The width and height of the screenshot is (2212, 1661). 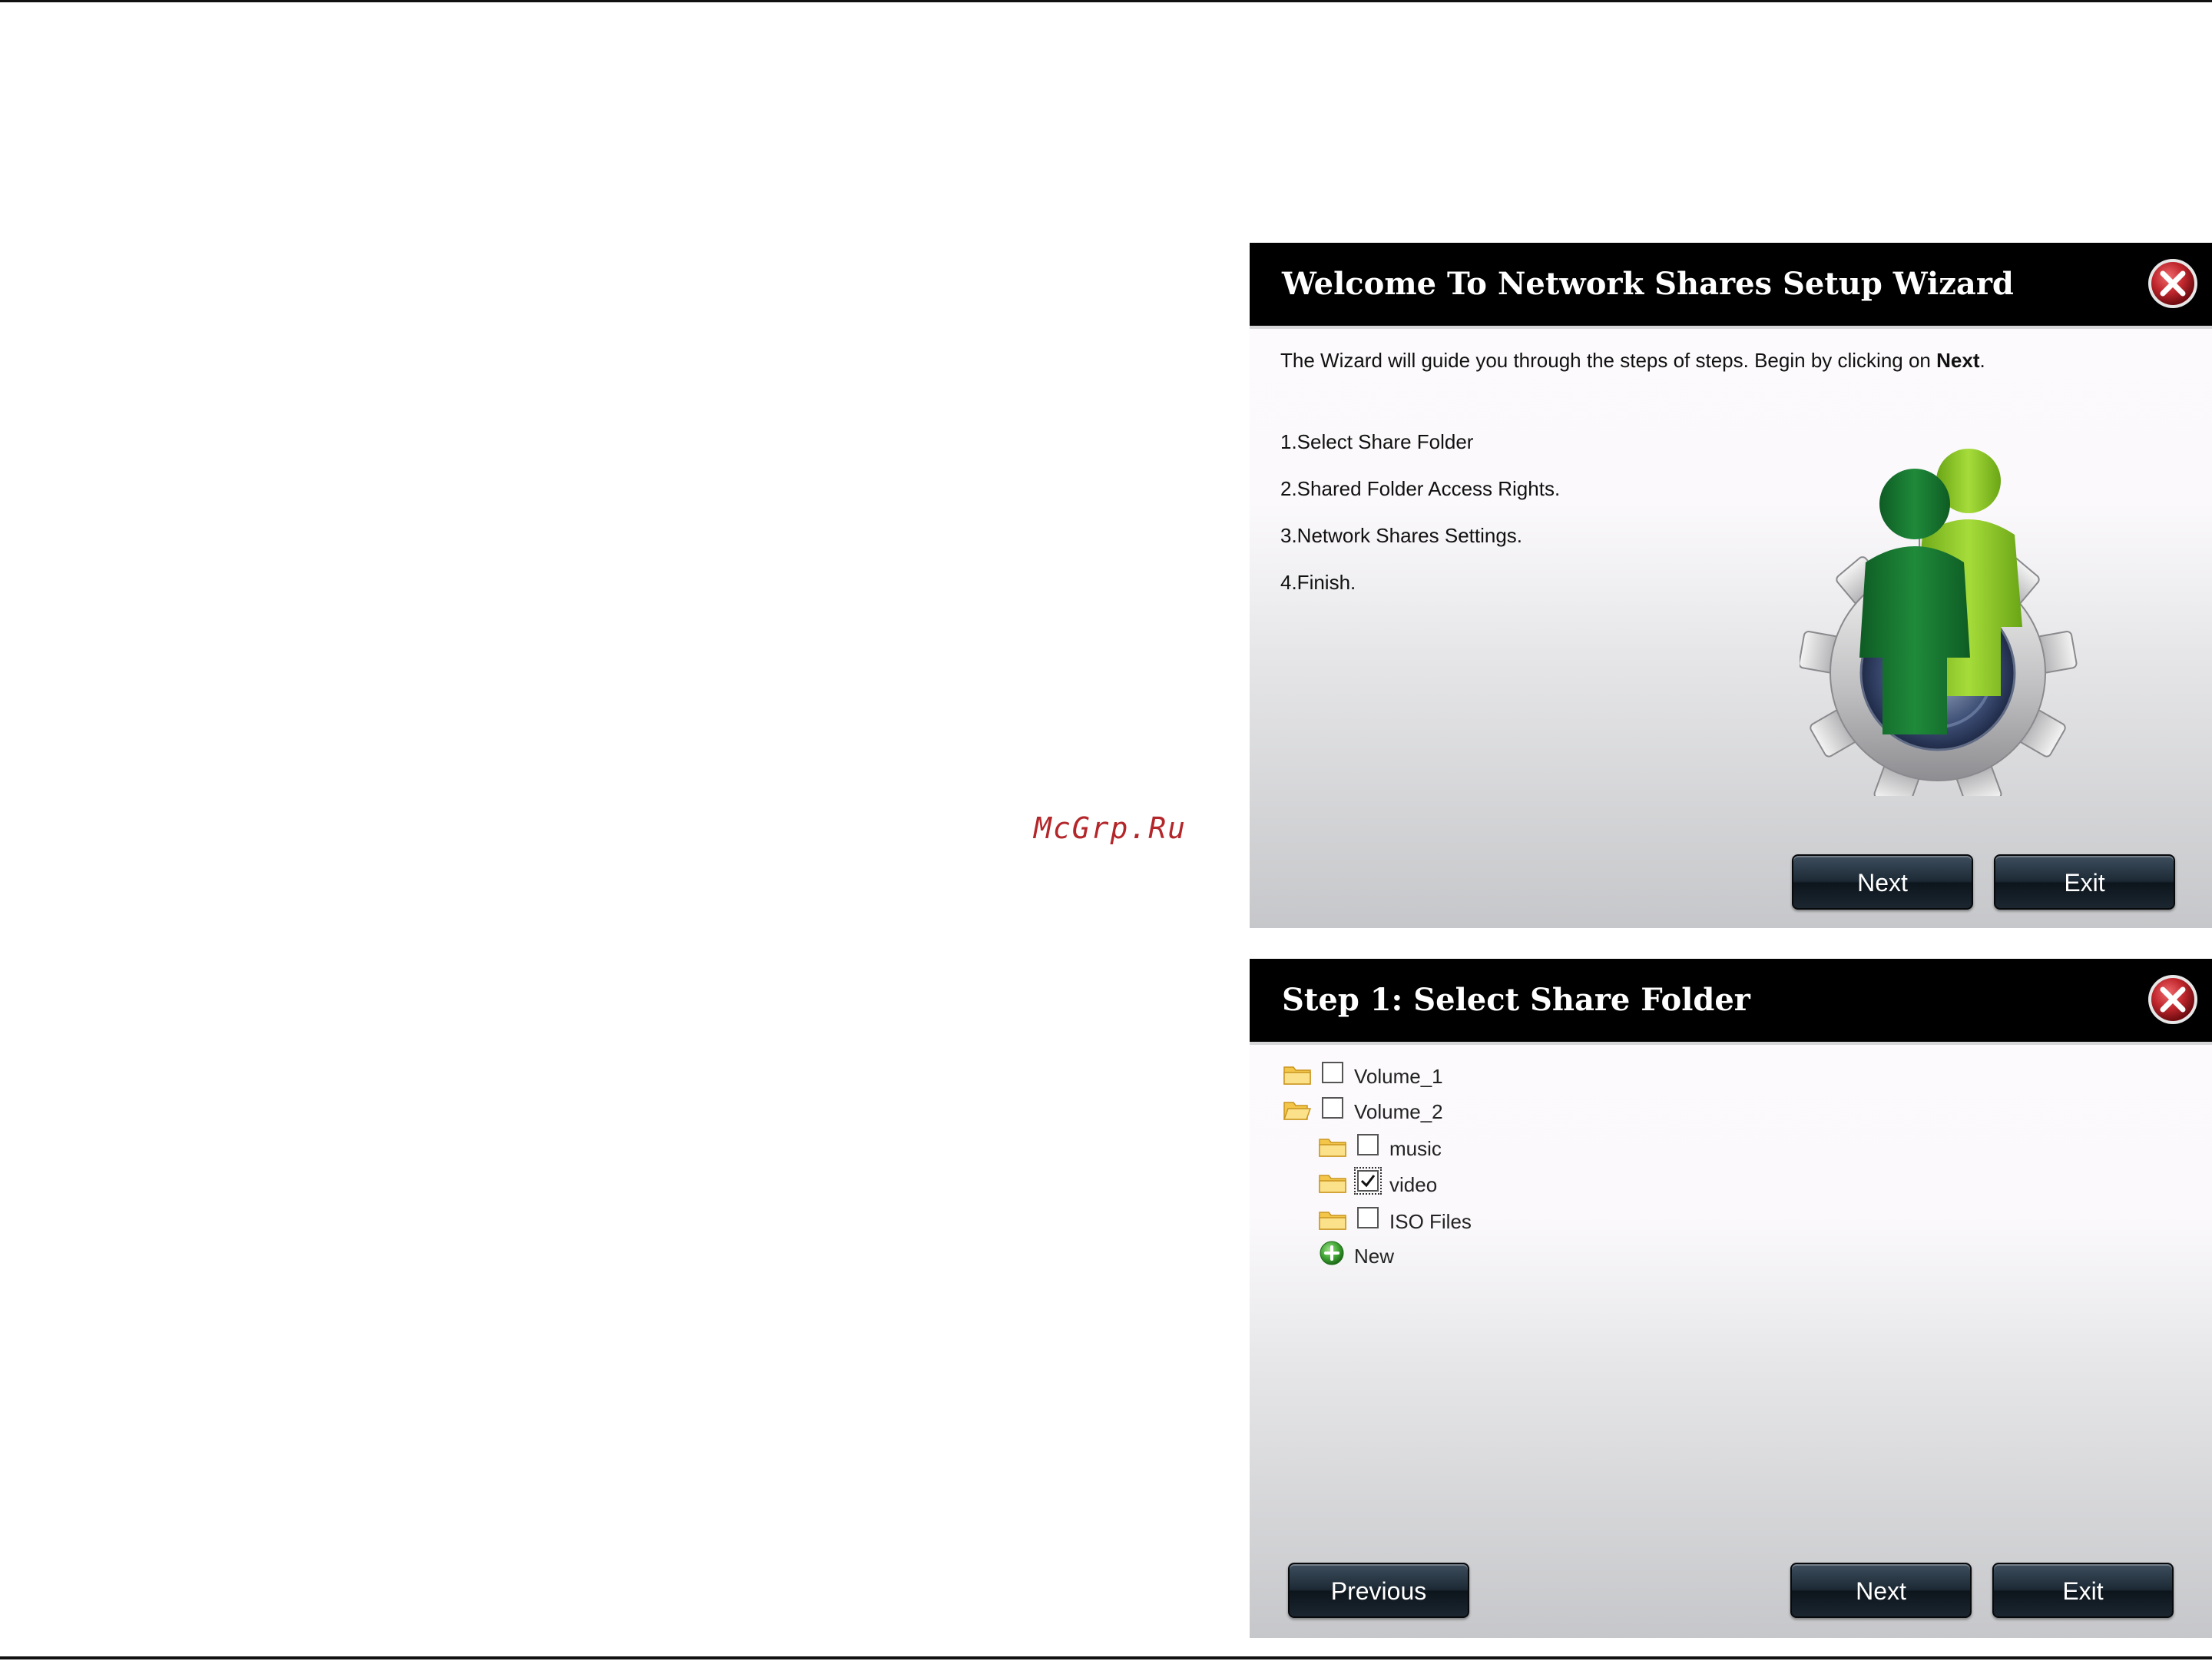 I want to click on tree-label: music, so click(x=1416, y=1148).